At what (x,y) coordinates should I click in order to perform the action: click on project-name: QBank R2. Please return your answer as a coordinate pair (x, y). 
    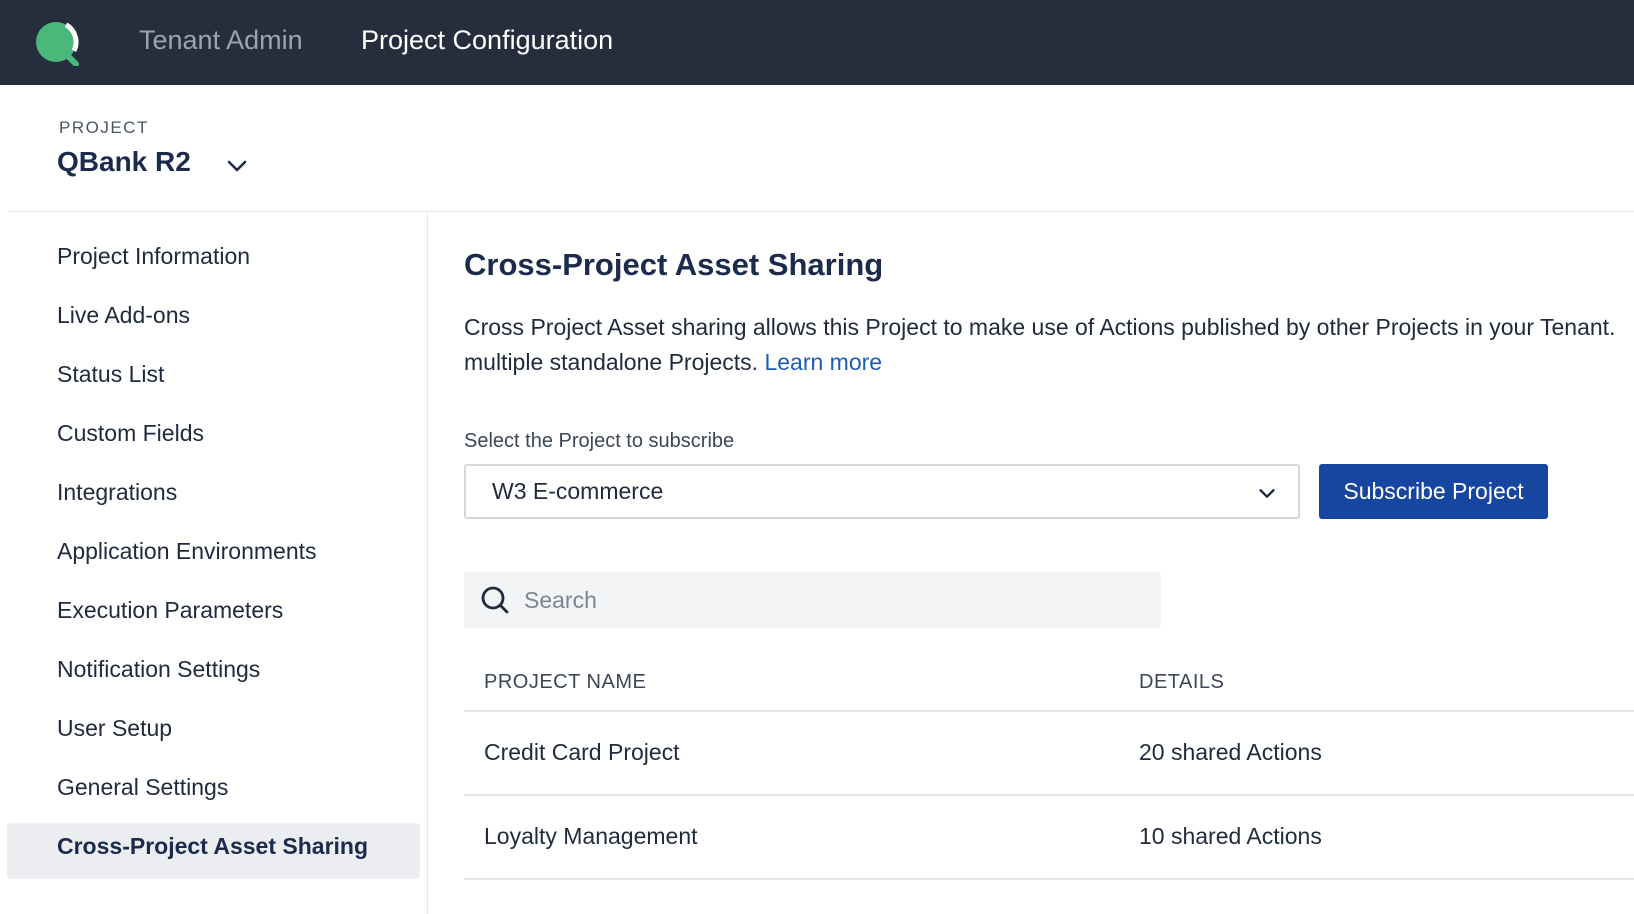
    Looking at the image, I should click on (124, 162).